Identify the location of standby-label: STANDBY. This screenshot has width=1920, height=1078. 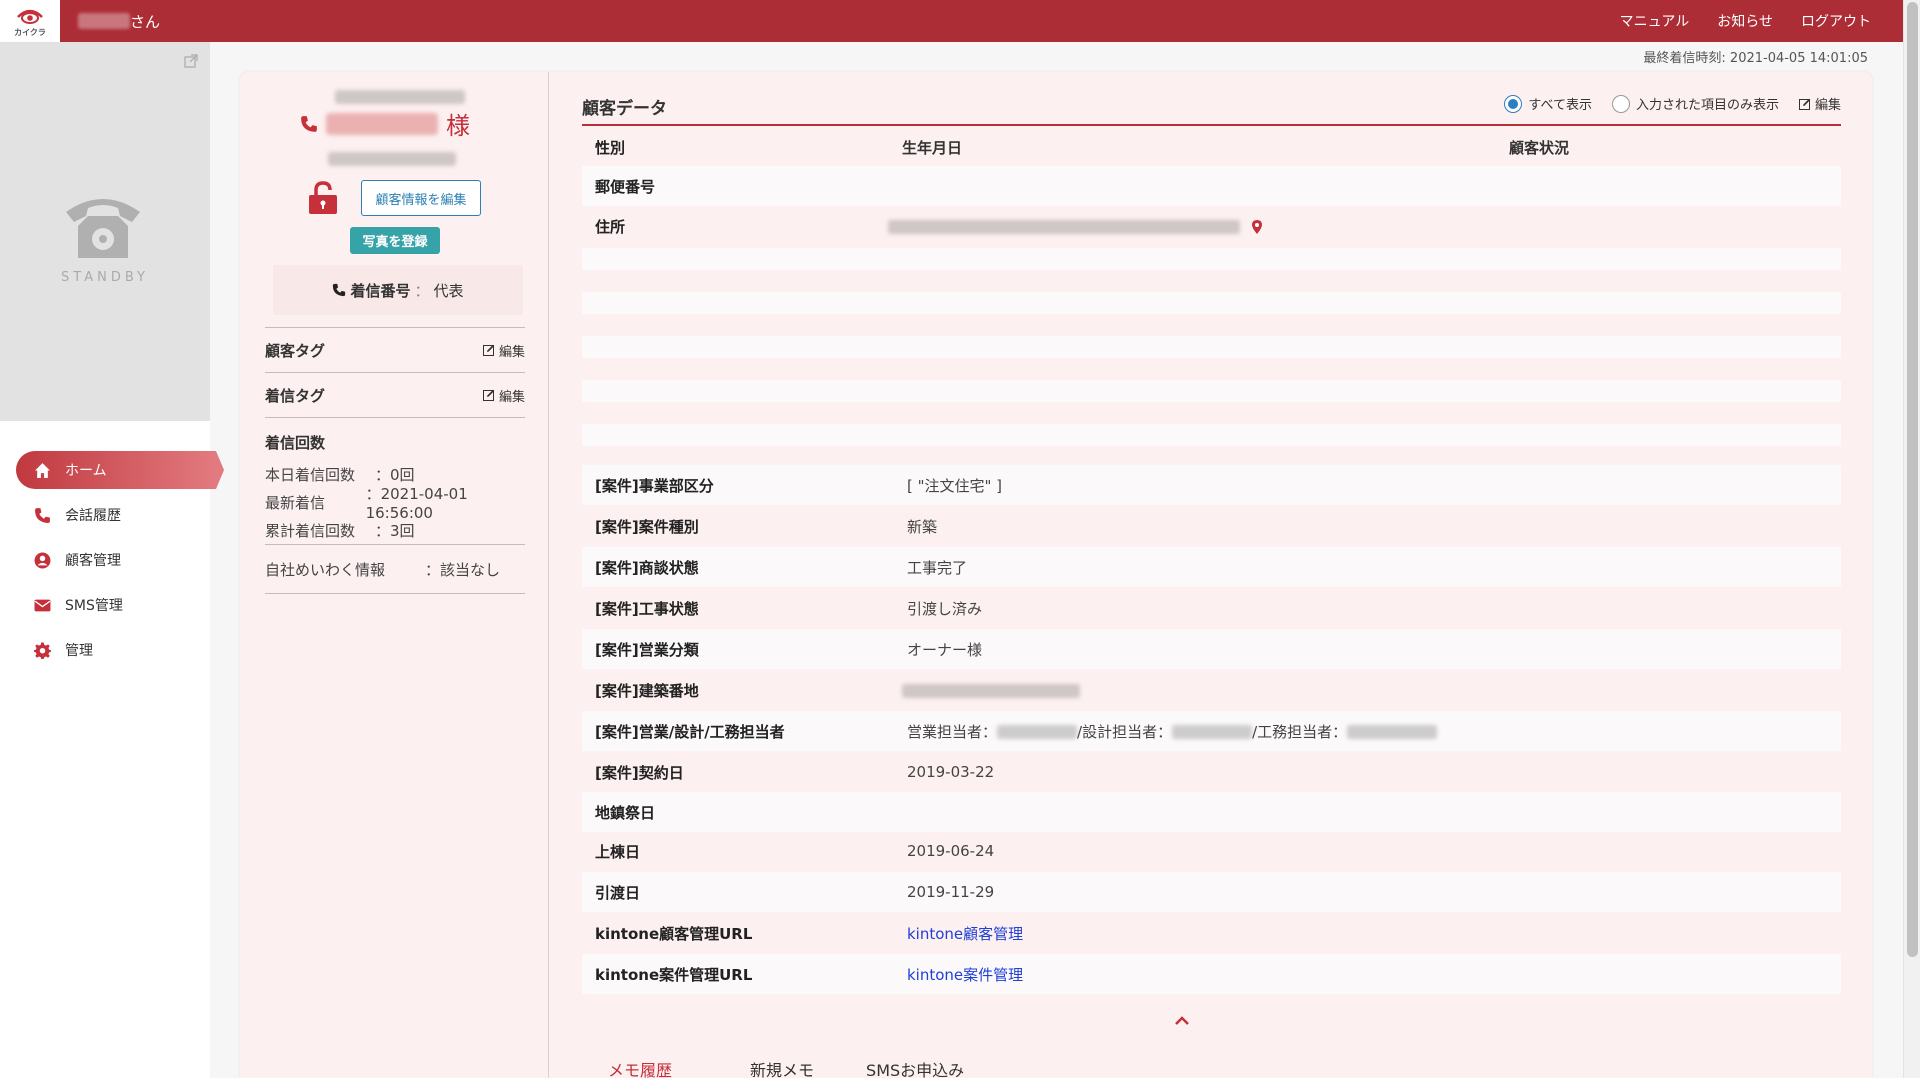
(105, 277).